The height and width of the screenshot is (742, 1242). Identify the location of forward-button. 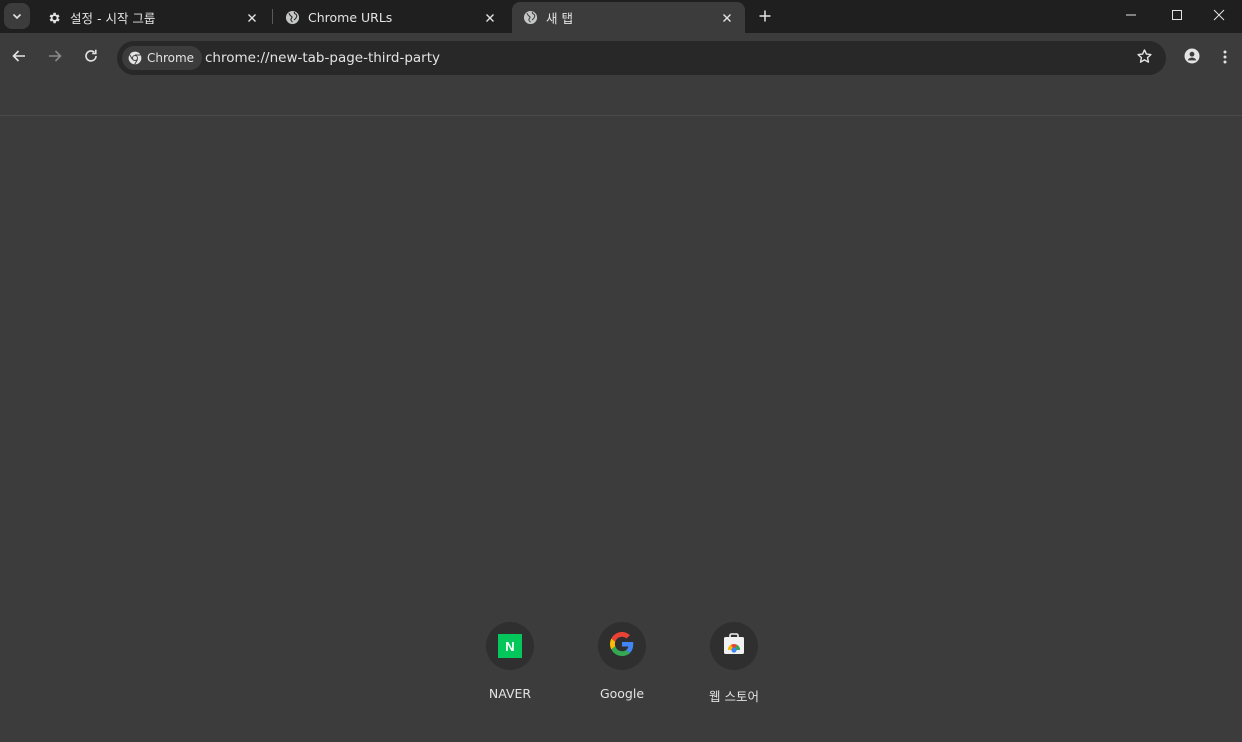
(55, 58).